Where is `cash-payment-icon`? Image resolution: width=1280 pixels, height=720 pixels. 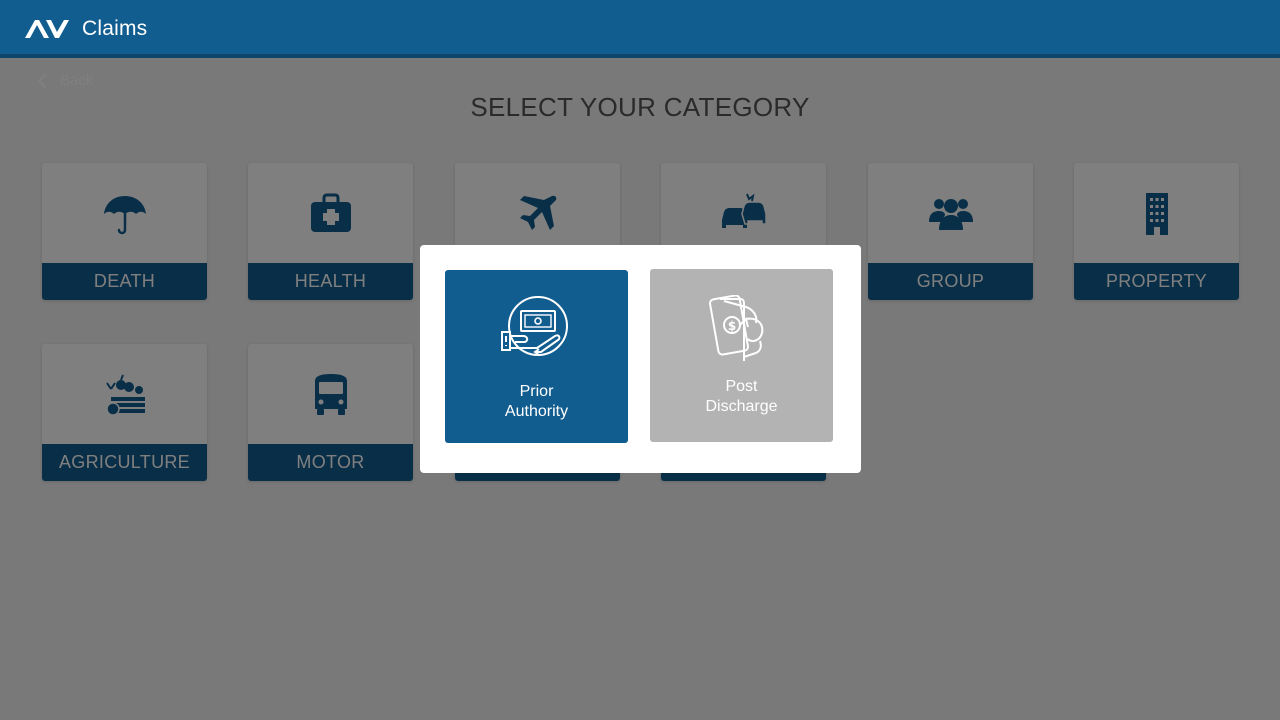
cash-payment-icon is located at coordinates (534, 326).